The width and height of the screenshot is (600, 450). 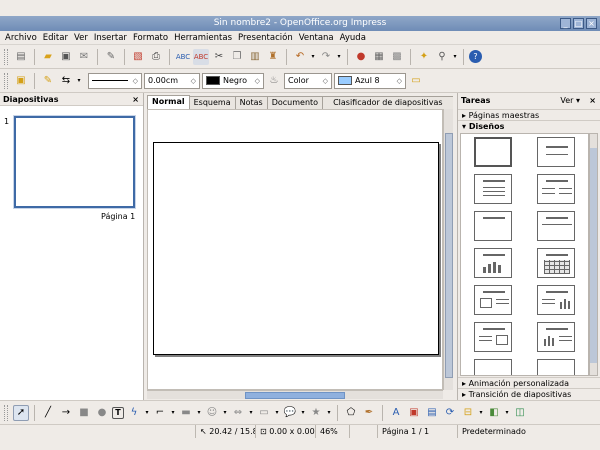 I want to click on autospell-icon: ABC, so click(x=201, y=56).